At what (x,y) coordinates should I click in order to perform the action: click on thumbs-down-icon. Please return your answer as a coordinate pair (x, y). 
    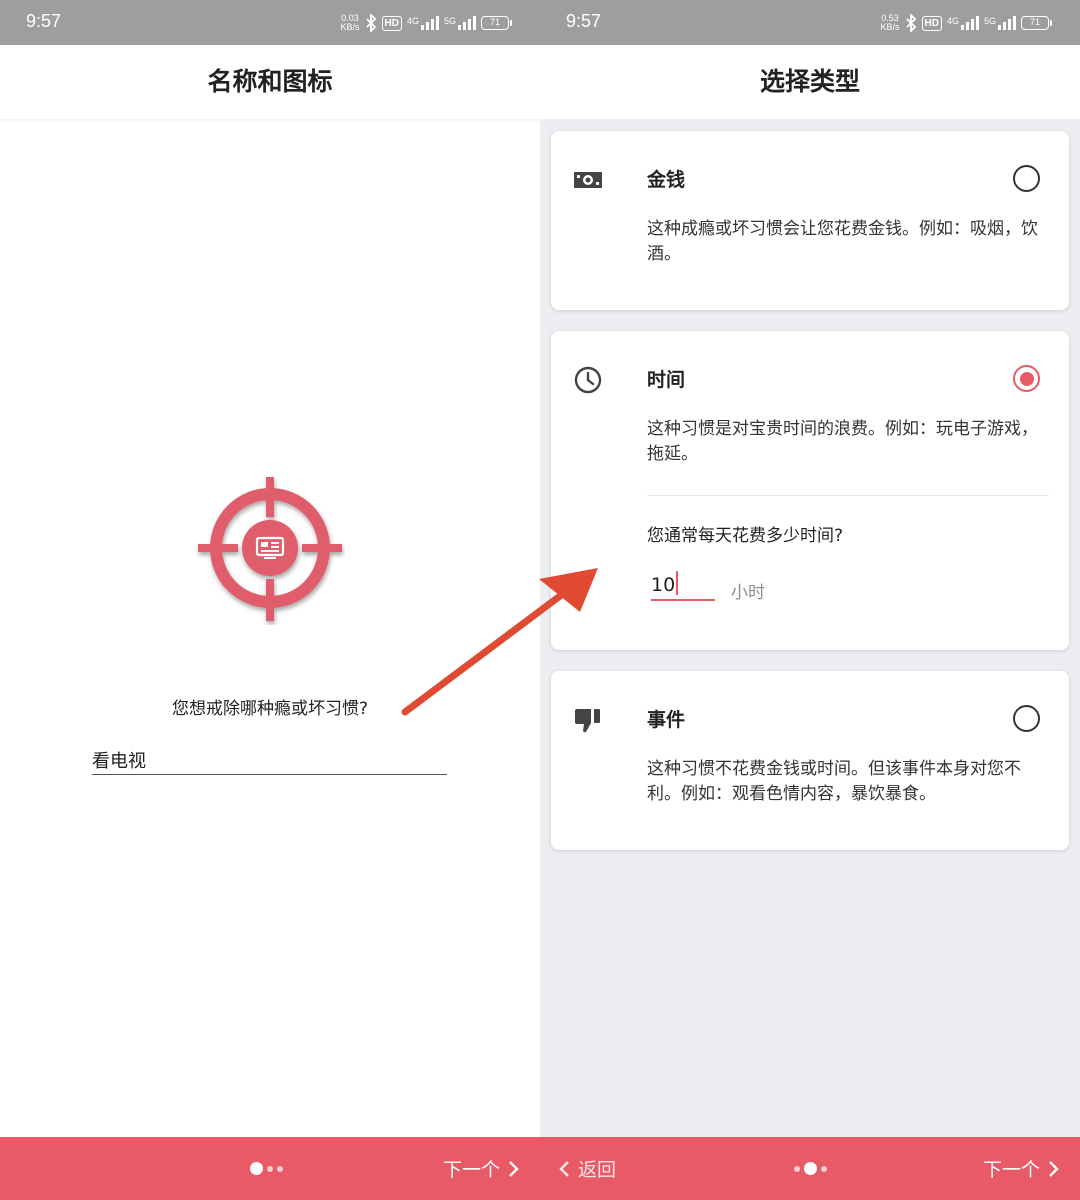
    Looking at the image, I should click on (587, 721).